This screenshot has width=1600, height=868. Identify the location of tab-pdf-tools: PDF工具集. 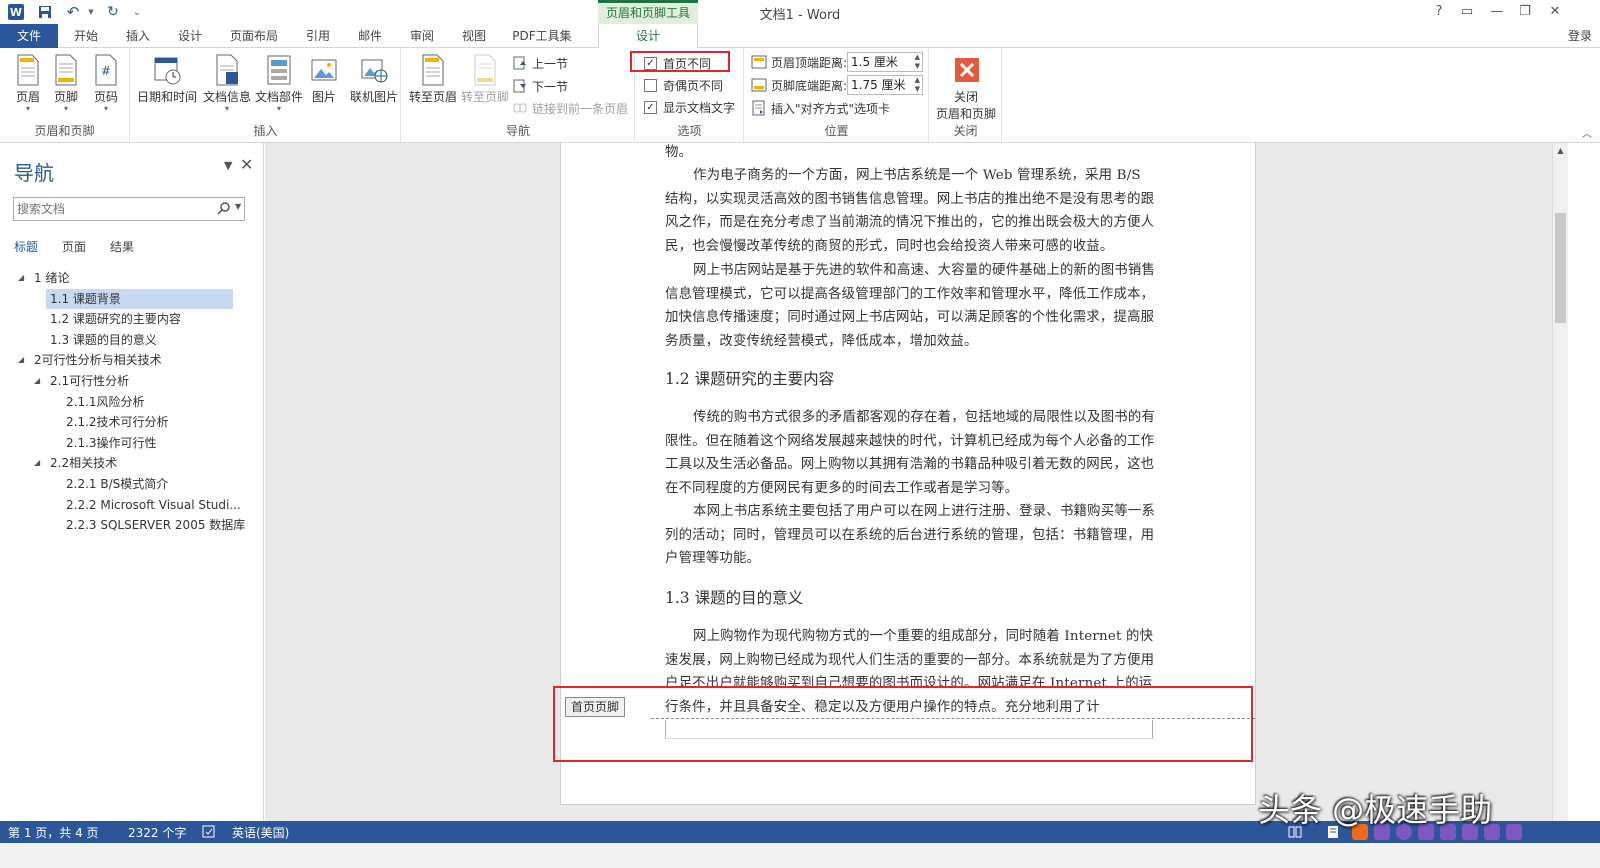
(542, 36).